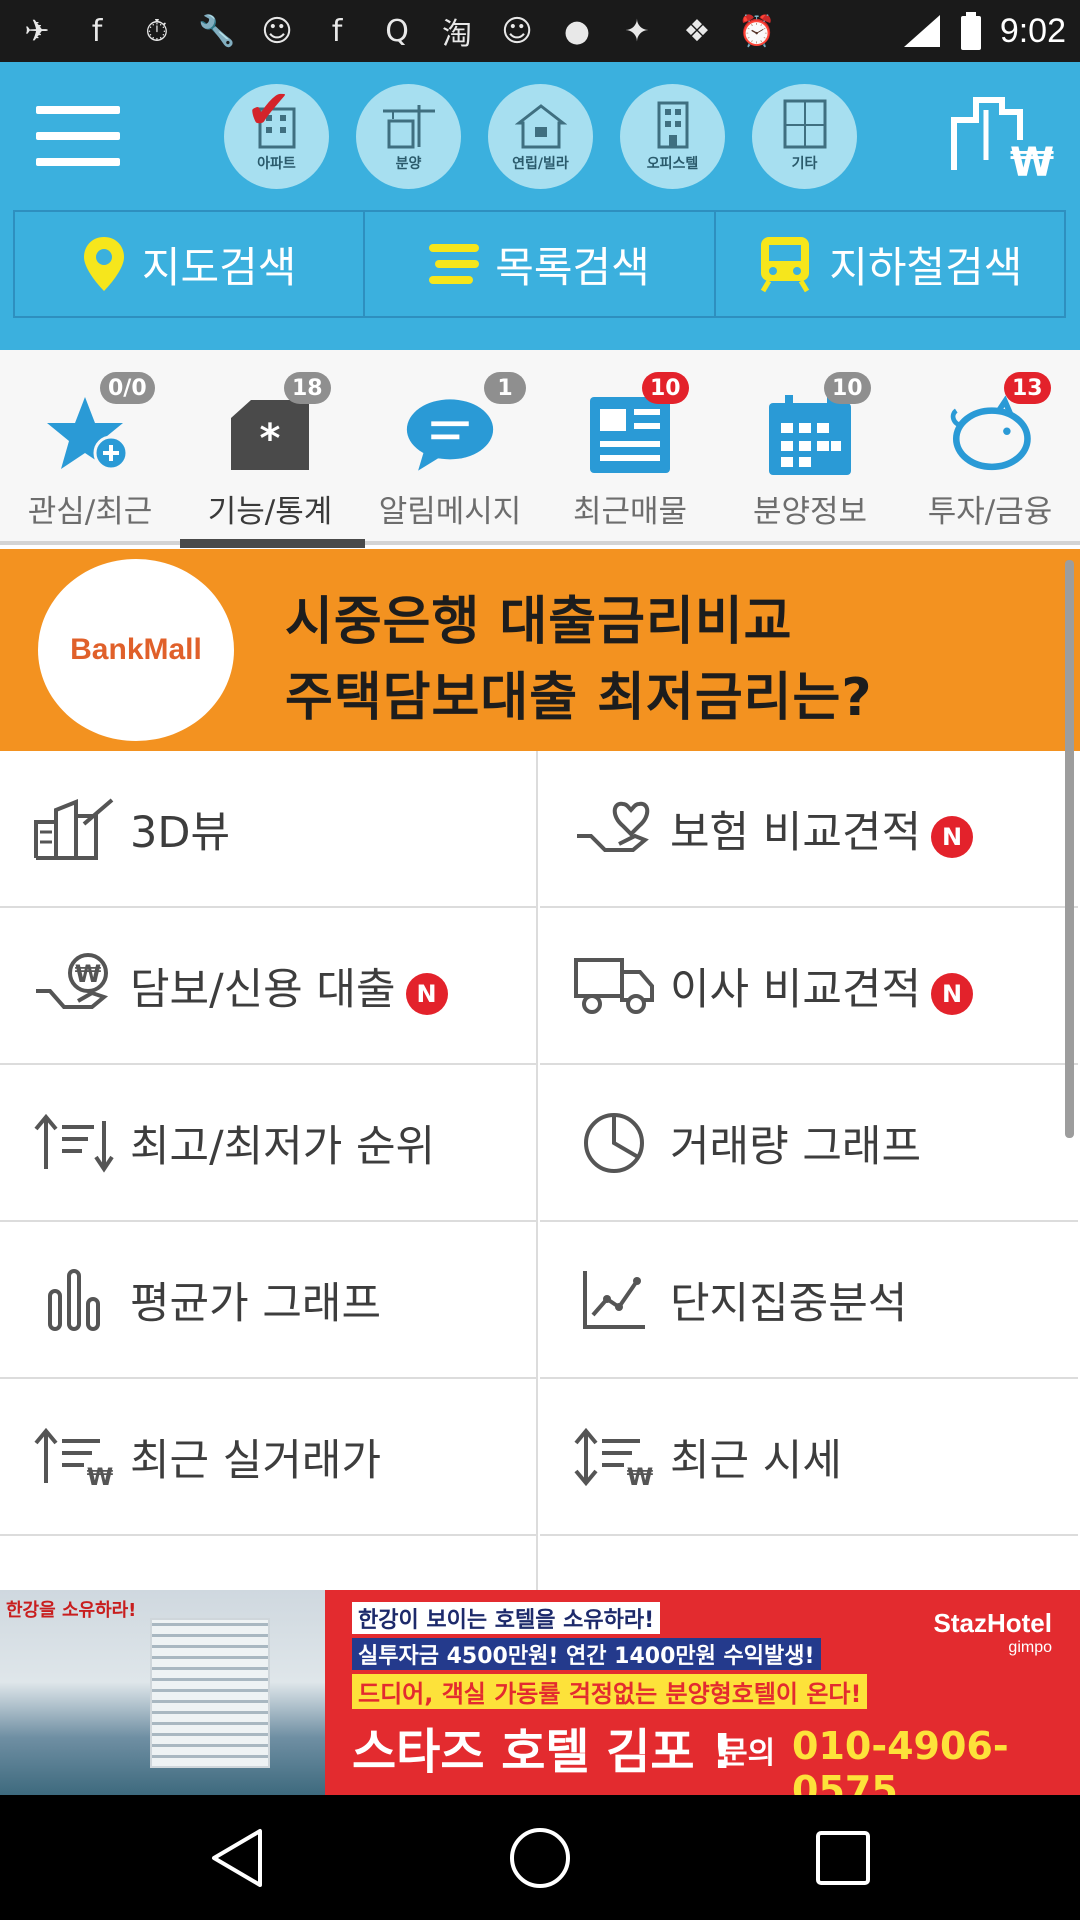 The width and height of the screenshot is (1080, 1920). I want to click on menu-item-label: 보험 비교견적, so click(796, 832).